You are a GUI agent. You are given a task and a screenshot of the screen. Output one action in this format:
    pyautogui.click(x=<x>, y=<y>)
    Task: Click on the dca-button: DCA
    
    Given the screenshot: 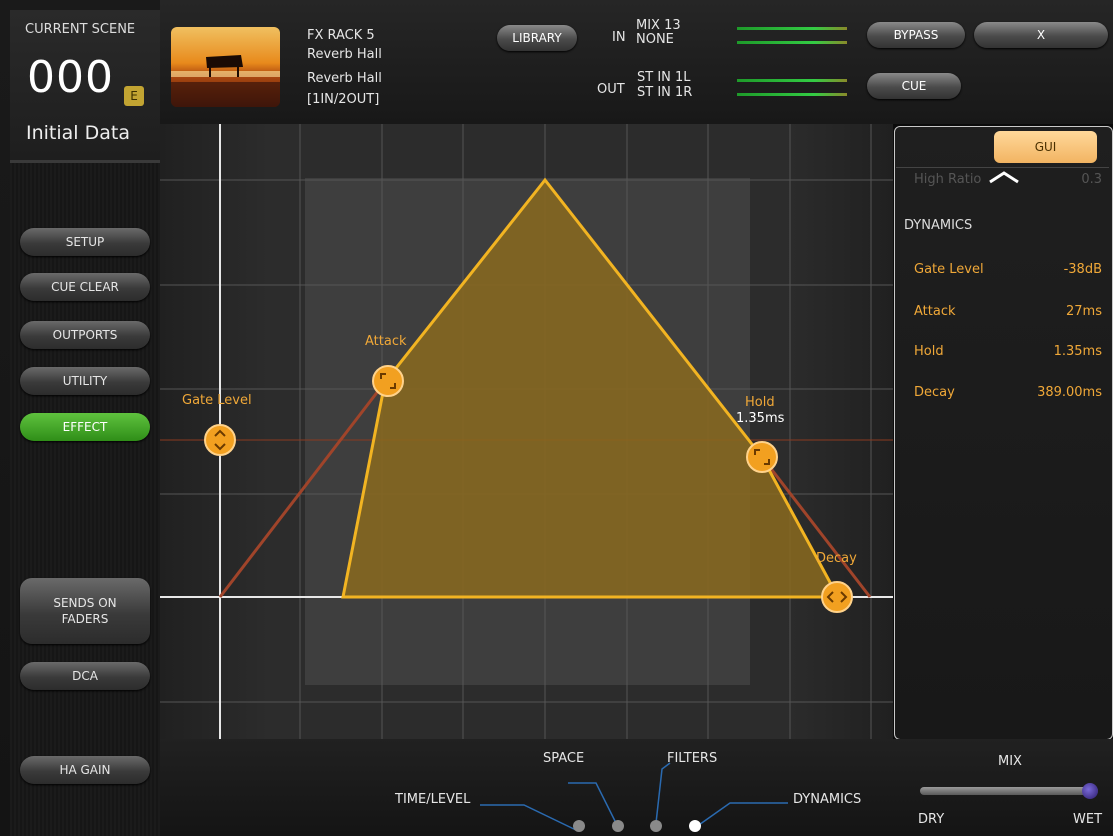 What is the action you would take?
    pyautogui.click(x=85, y=676)
    